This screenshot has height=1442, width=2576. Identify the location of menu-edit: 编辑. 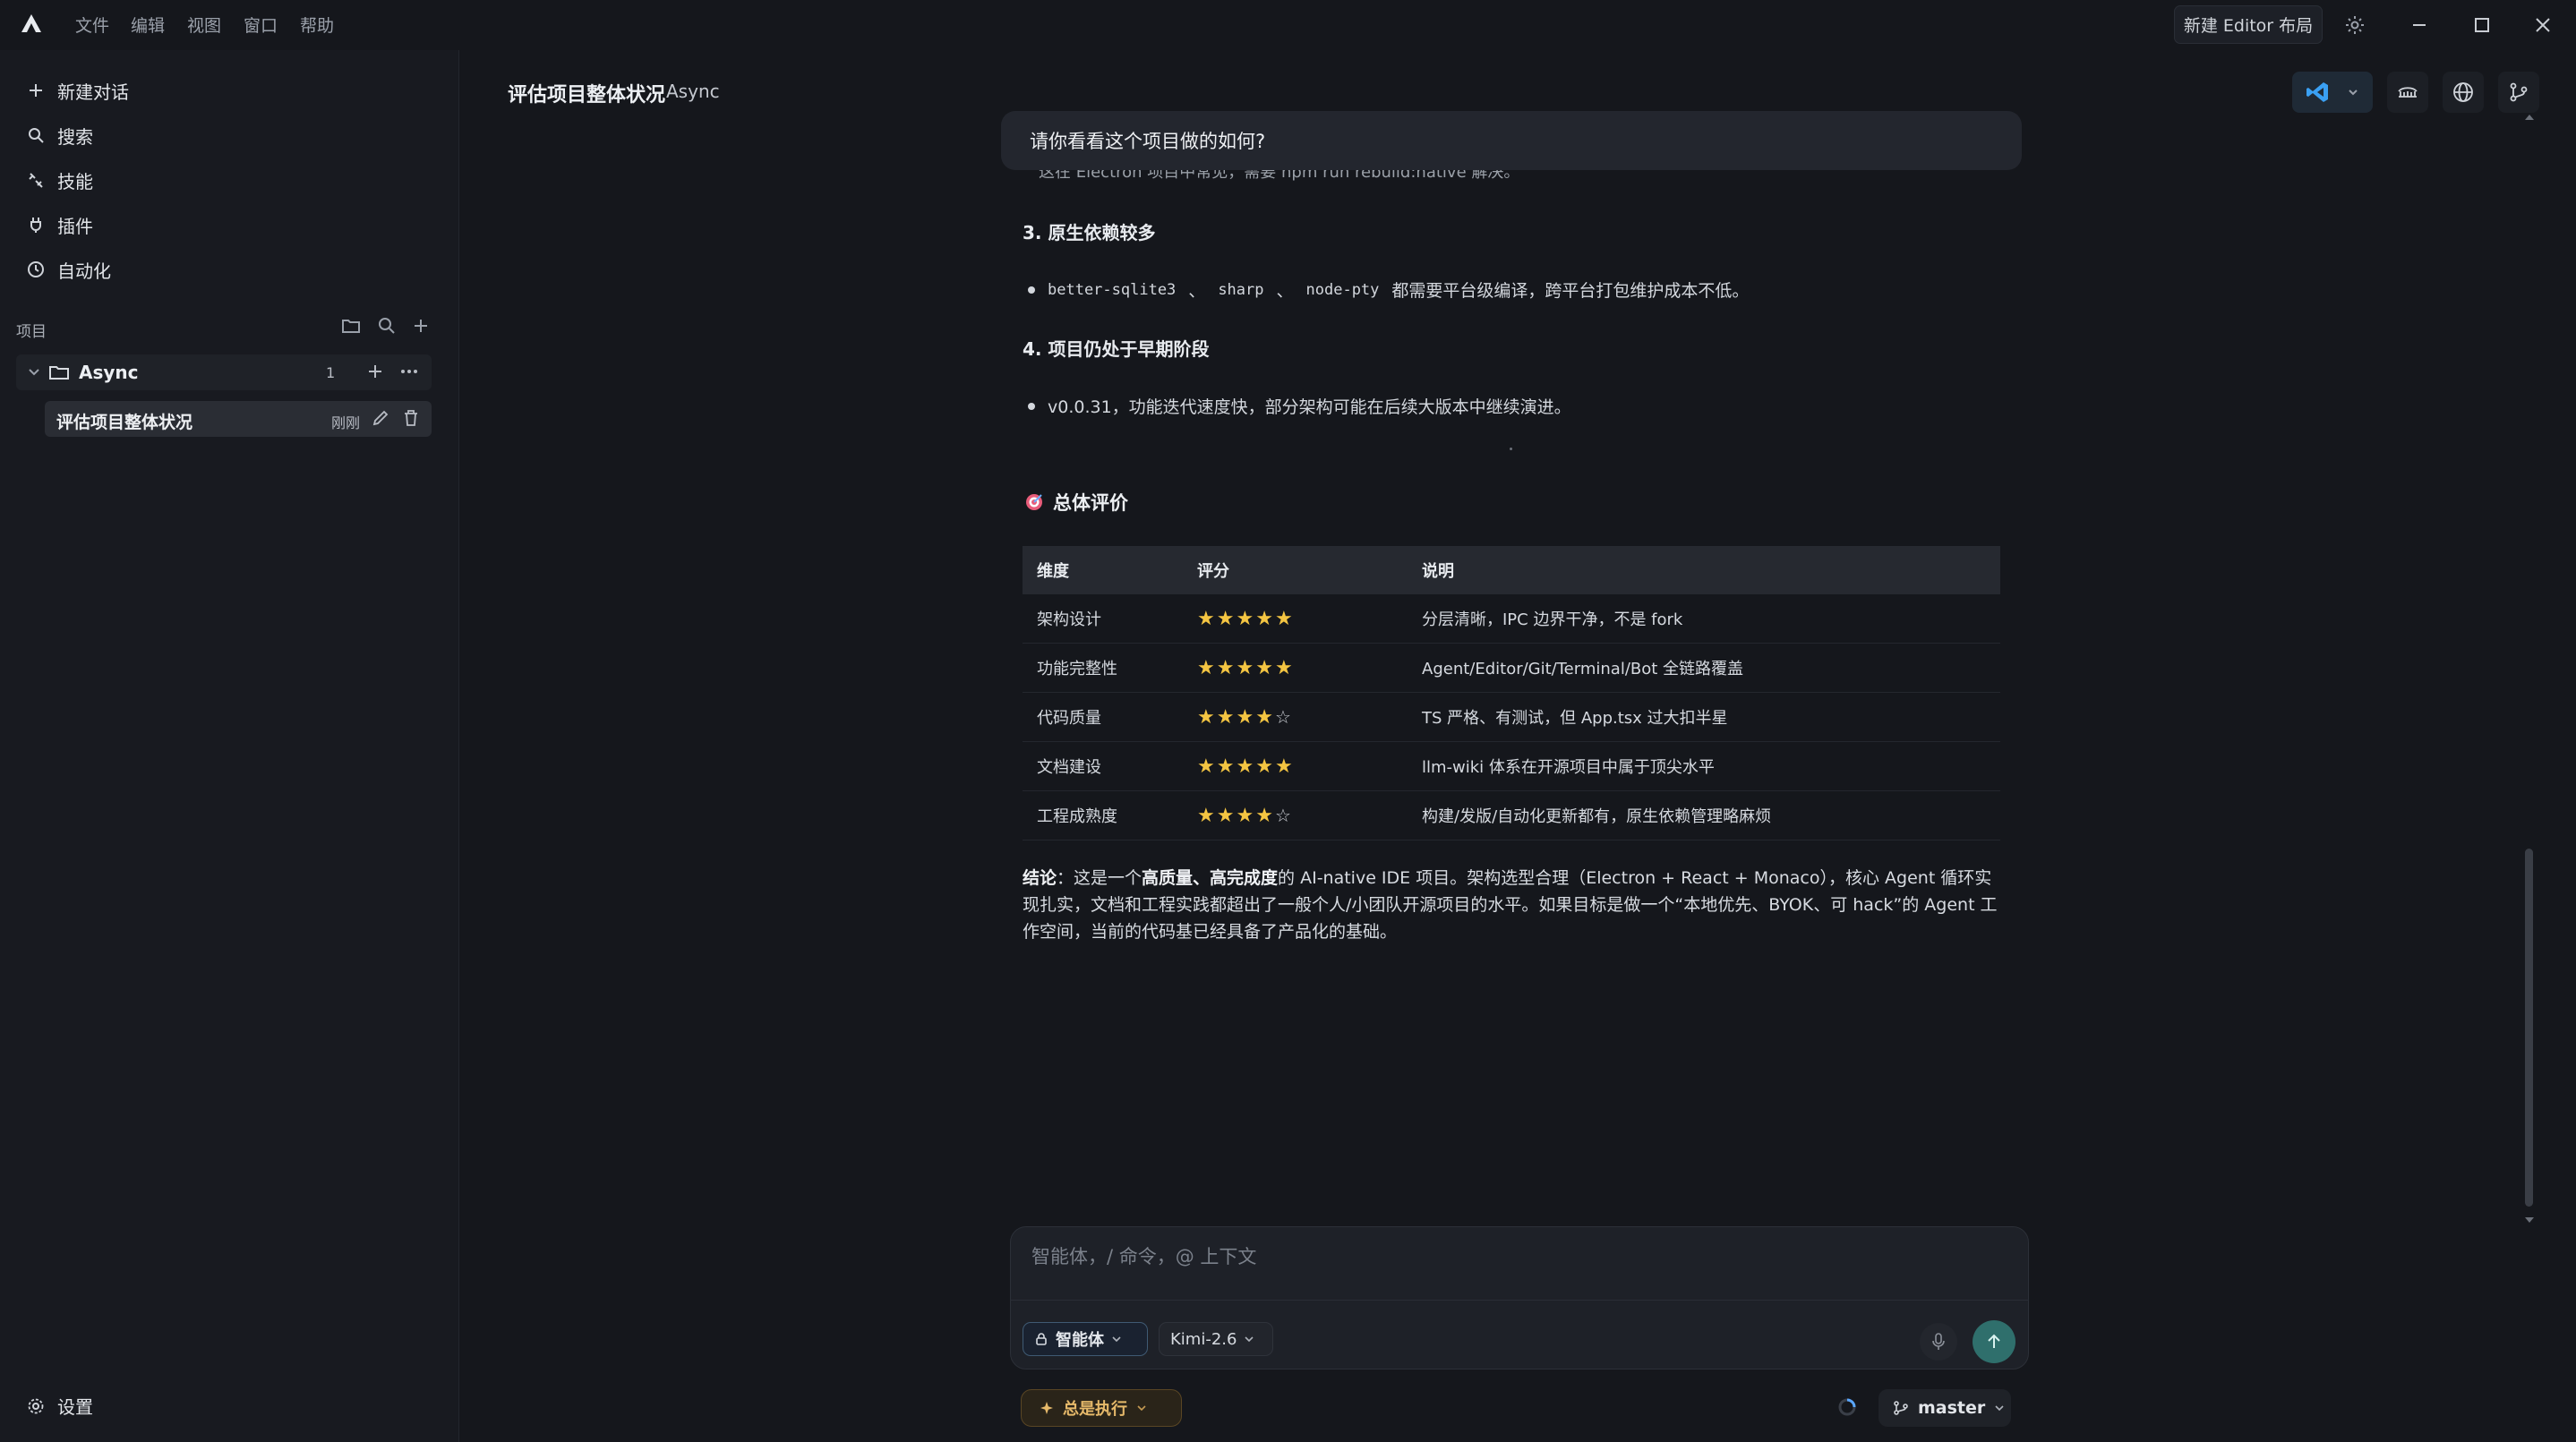
(148, 25).